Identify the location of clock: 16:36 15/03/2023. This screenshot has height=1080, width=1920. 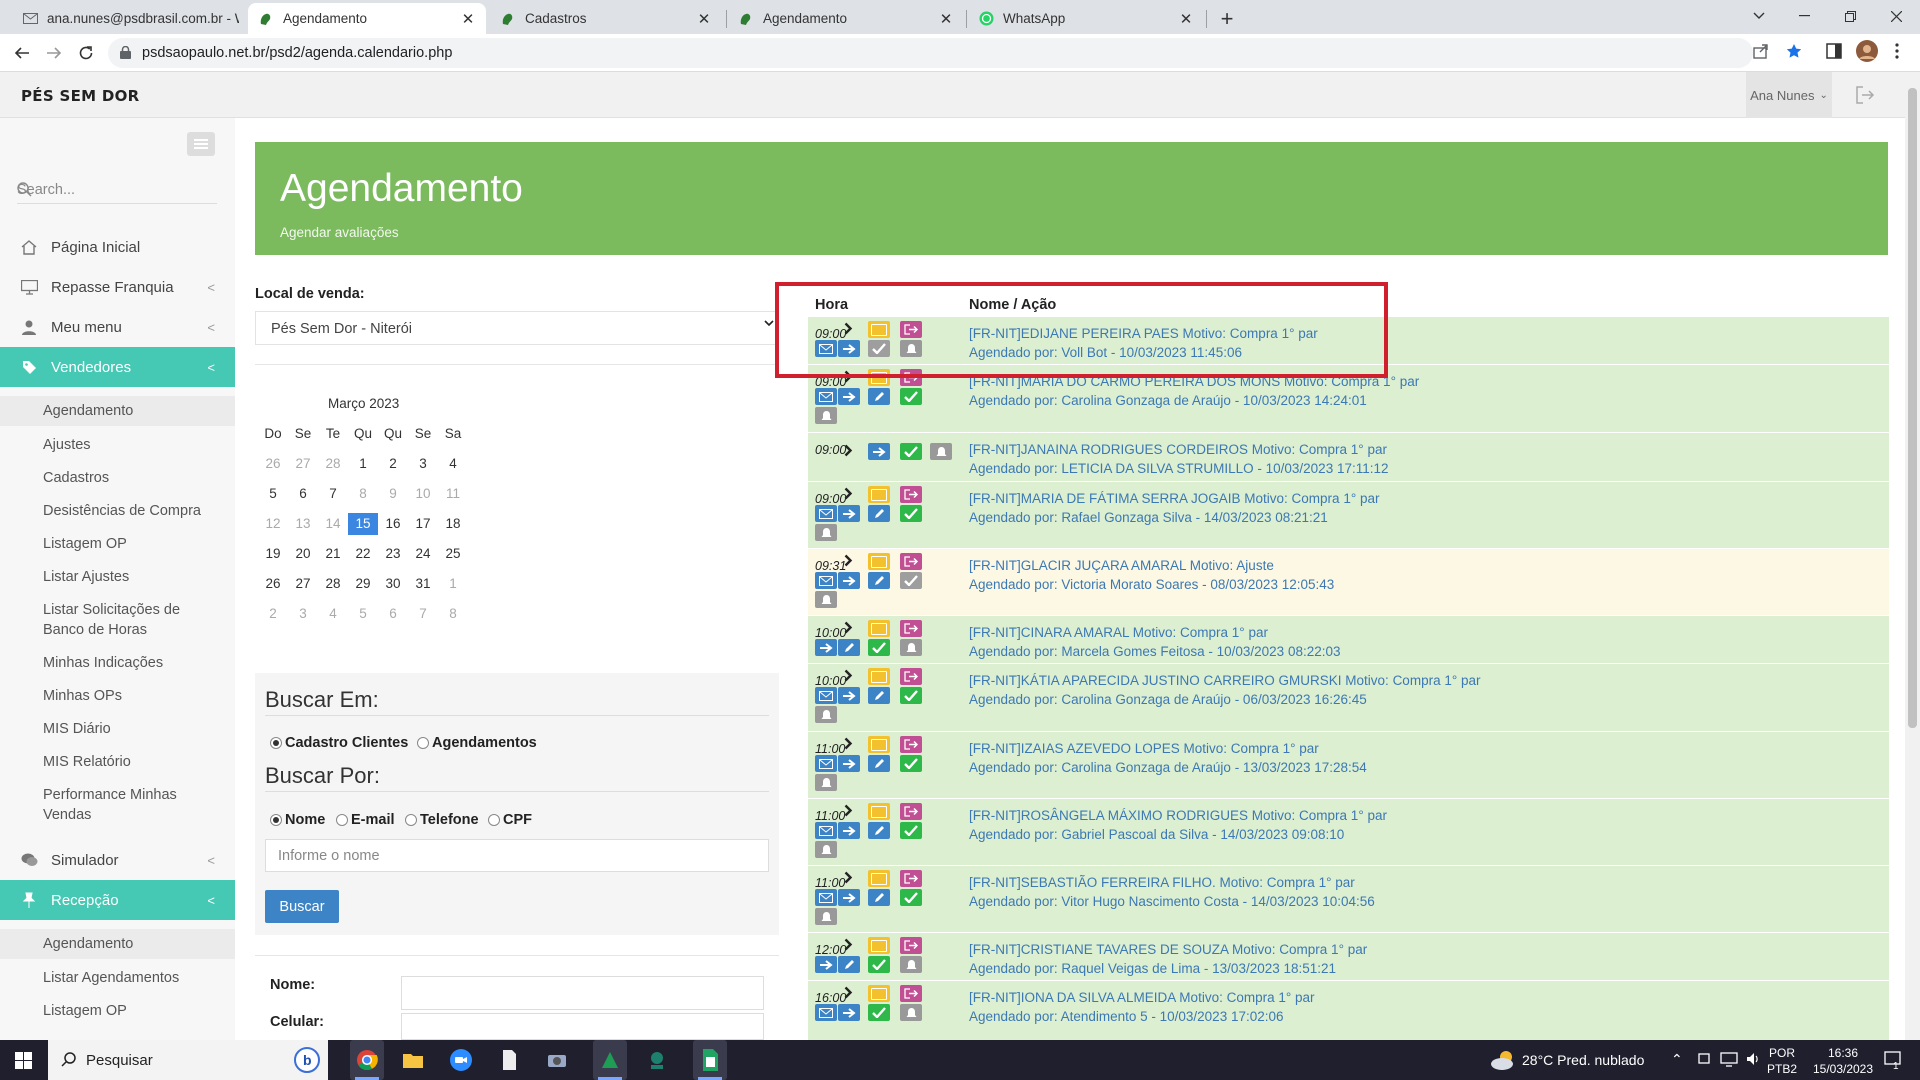
(1843, 1061).